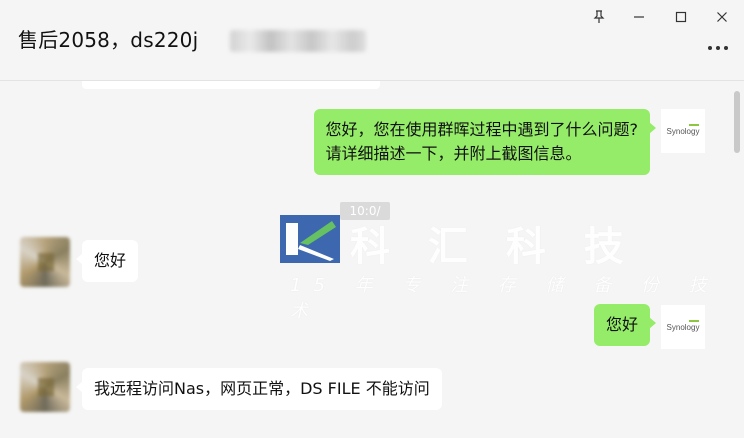  What do you see at coordinates (453, 153) in the screenshot?
I see `message-line: 请详细描述一下，并附上截图信息。` at bounding box center [453, 153].